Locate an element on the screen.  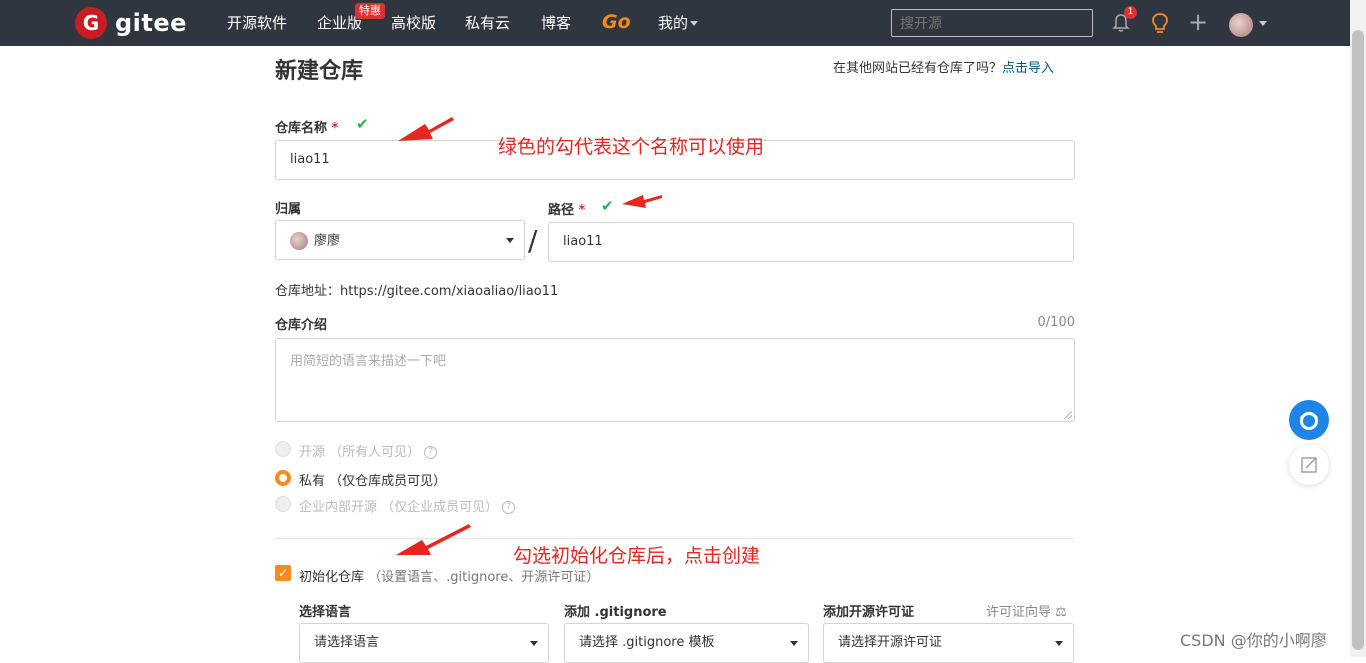
repo-address-value: https://gitee.com/xiaoaliao/liao11 is located at coordinates (449, 291).